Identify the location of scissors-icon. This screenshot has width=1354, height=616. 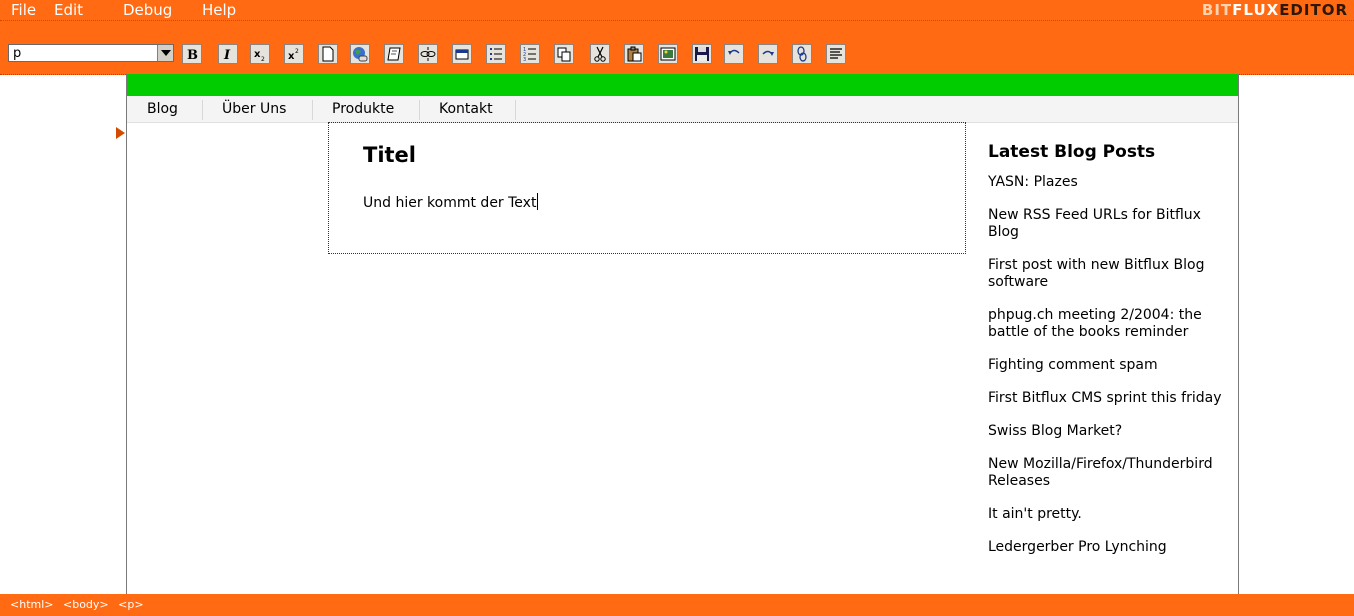
(600, 54).